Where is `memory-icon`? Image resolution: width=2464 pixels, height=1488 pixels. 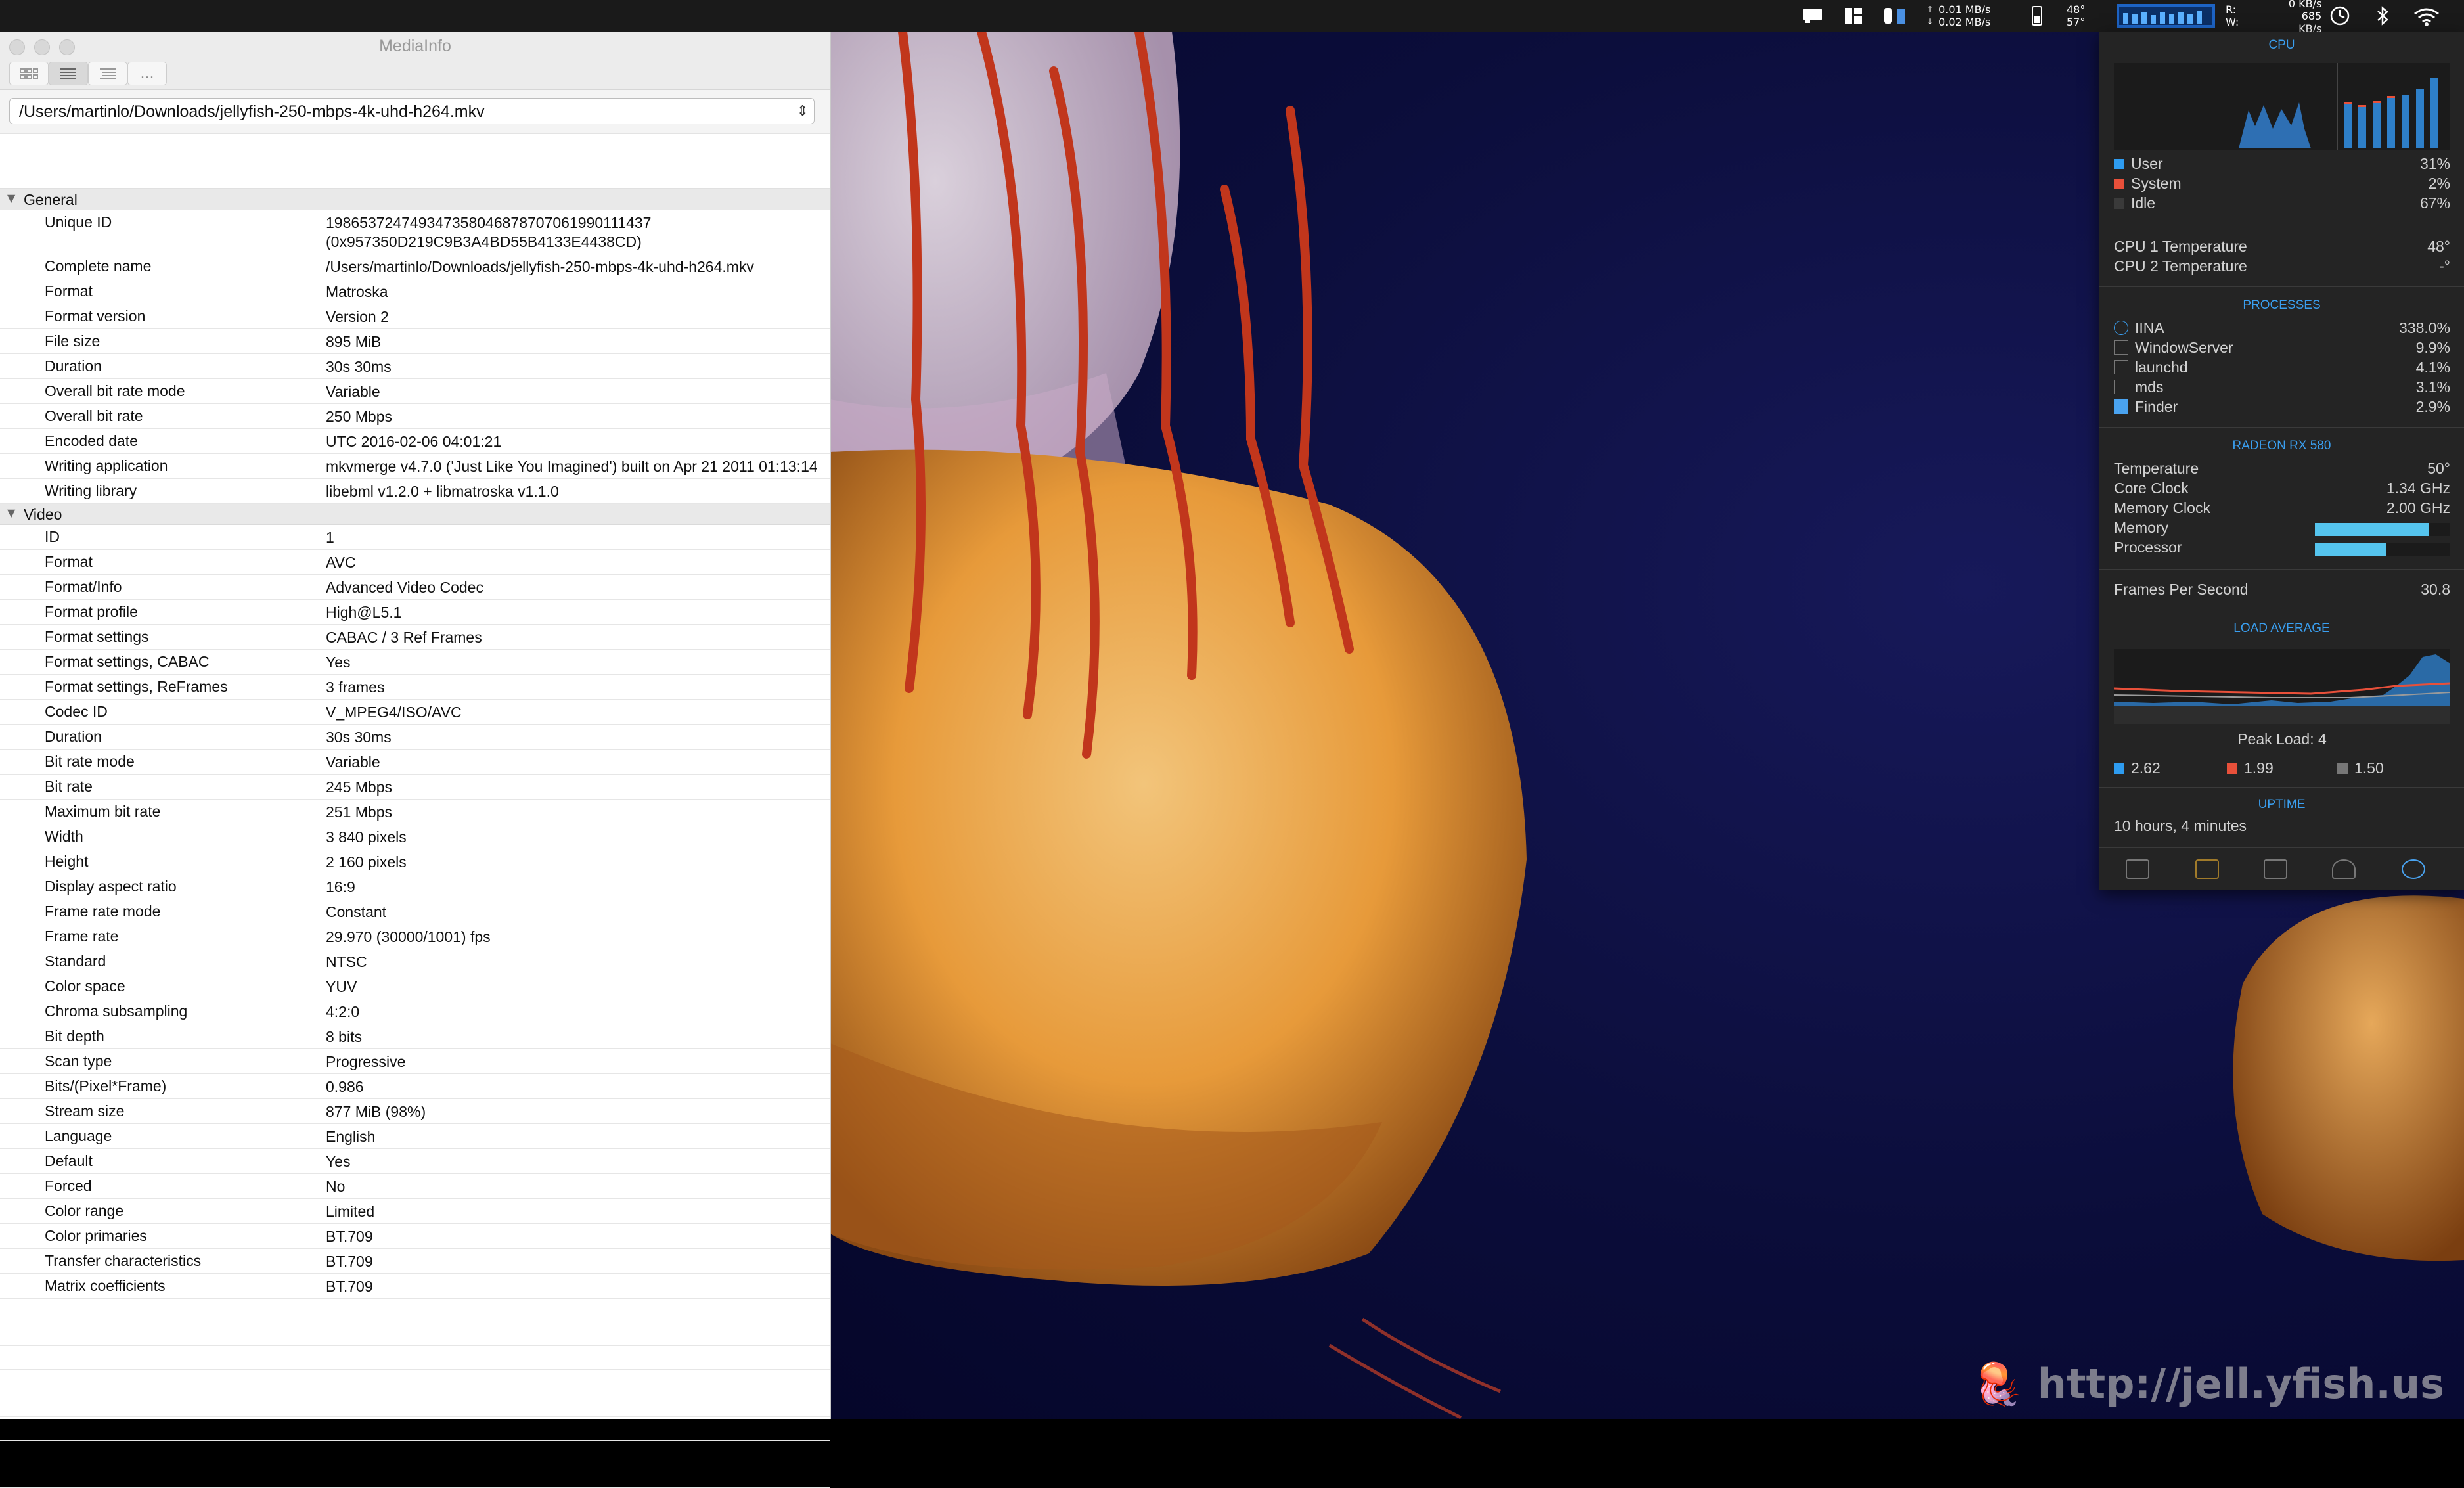
memory-icon is located at coordinates (1896, 16).